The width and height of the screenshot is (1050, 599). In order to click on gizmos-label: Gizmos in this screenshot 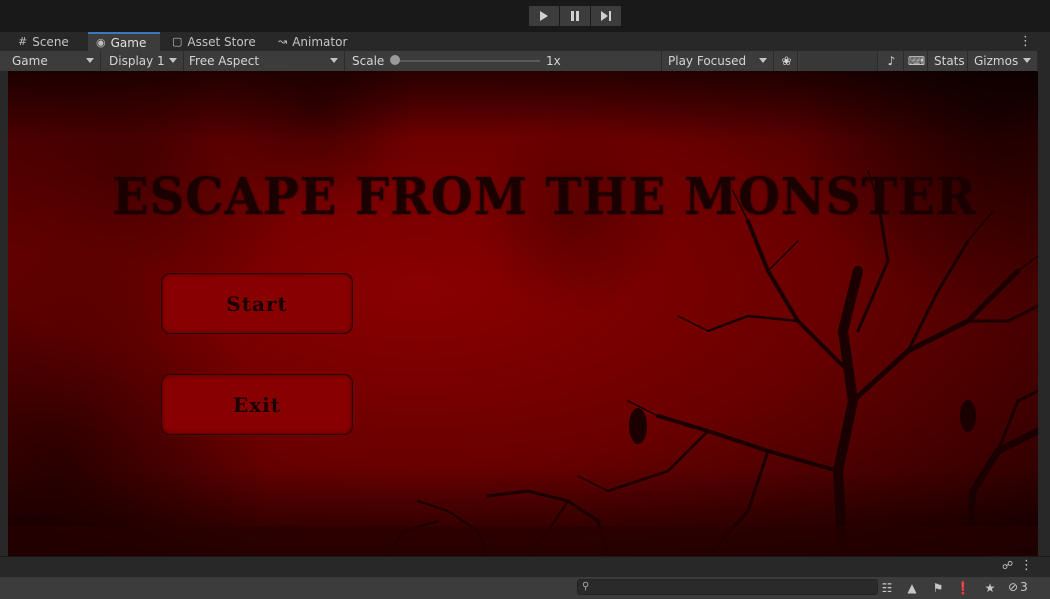, I will do `click(996, 61)`.